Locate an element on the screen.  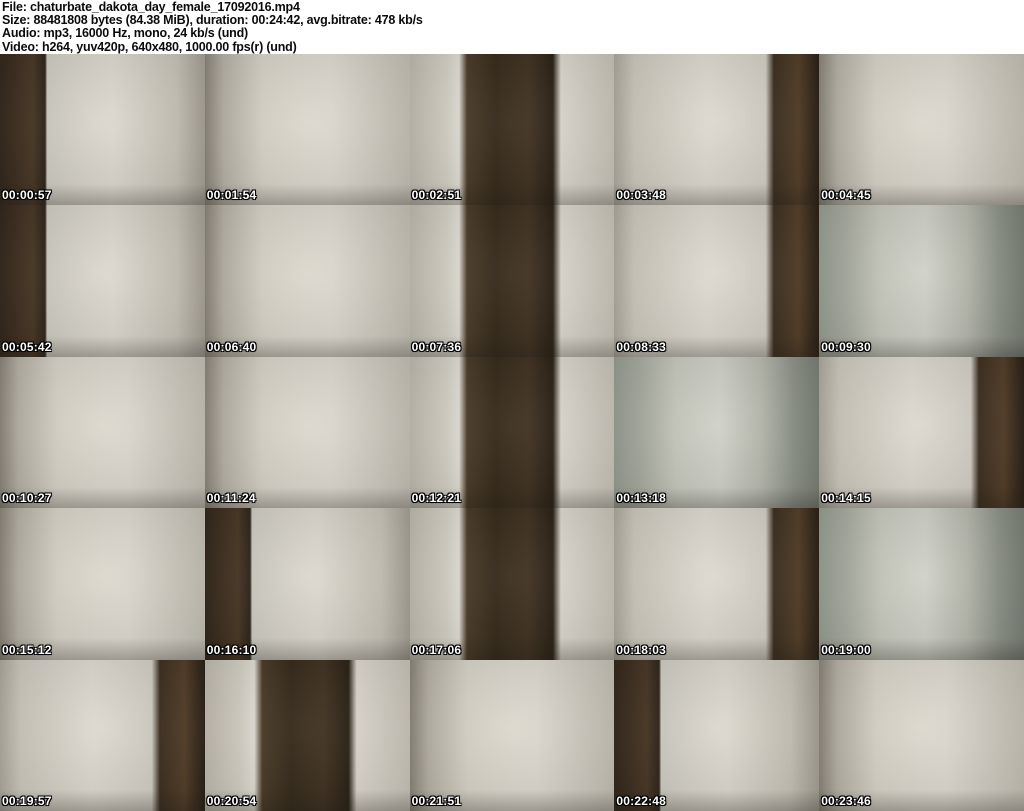
video-thumbnail: 00:22:48 is located at coordinates (717, 735).